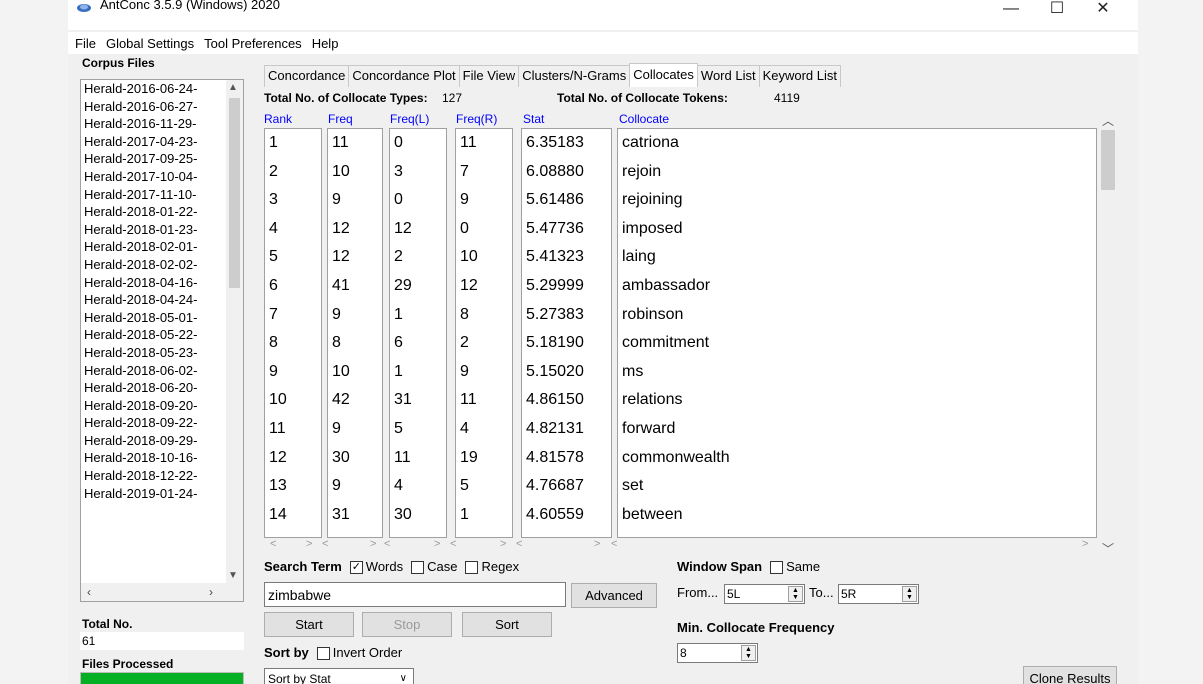 The height and width of the screenshot is (684, 1203). Describe the element at coordinates (484, 458) in the screenshot. I see `freq-r-cell: 19` at that location.